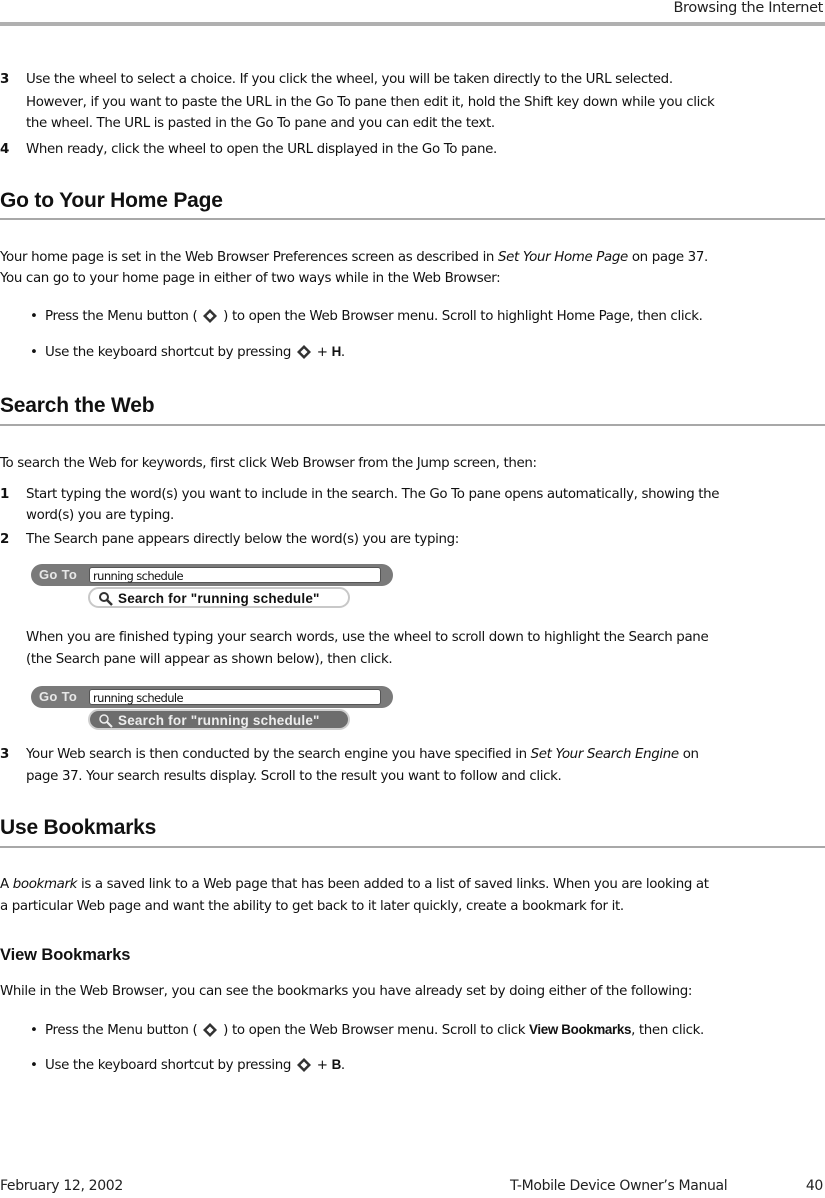  What do you see at coordinates (619, 1186) in the screenshot?
I see `footer-manual-title: T-Mobile Device Owner’s Manual` at bounding box center [619, 1186].